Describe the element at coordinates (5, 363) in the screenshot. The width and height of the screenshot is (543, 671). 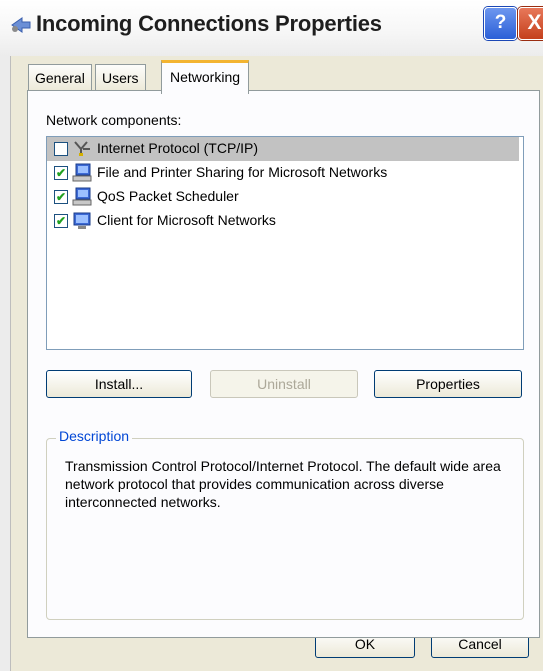
I see `window-frame` at that location.